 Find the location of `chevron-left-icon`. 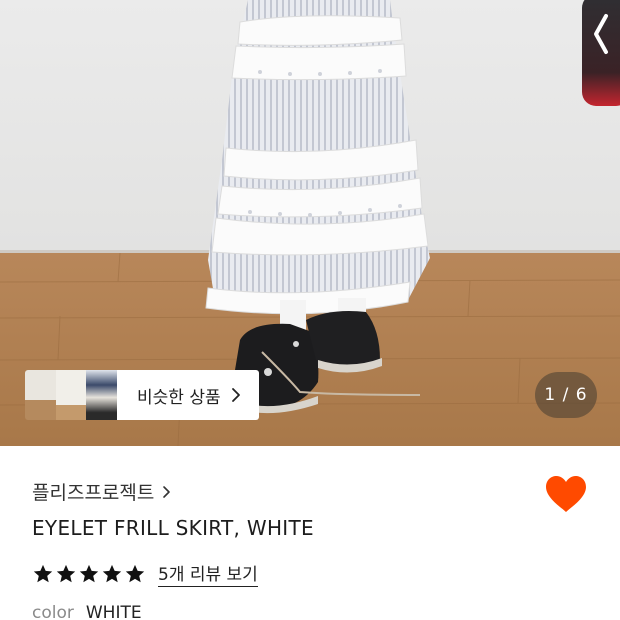

chevron-left-icon is located at coordinates (601, 34).